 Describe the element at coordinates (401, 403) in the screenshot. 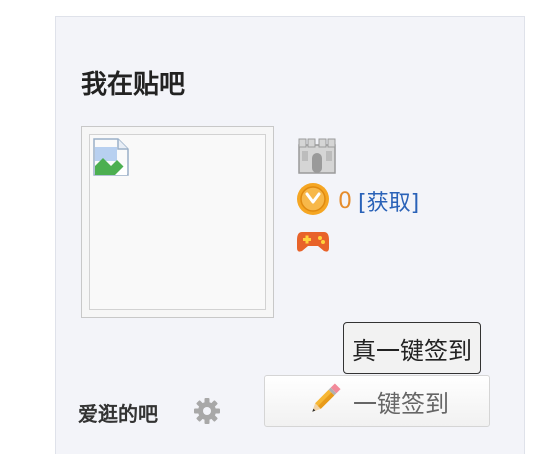

I see `sign-button-label: 一键签到` at that location.